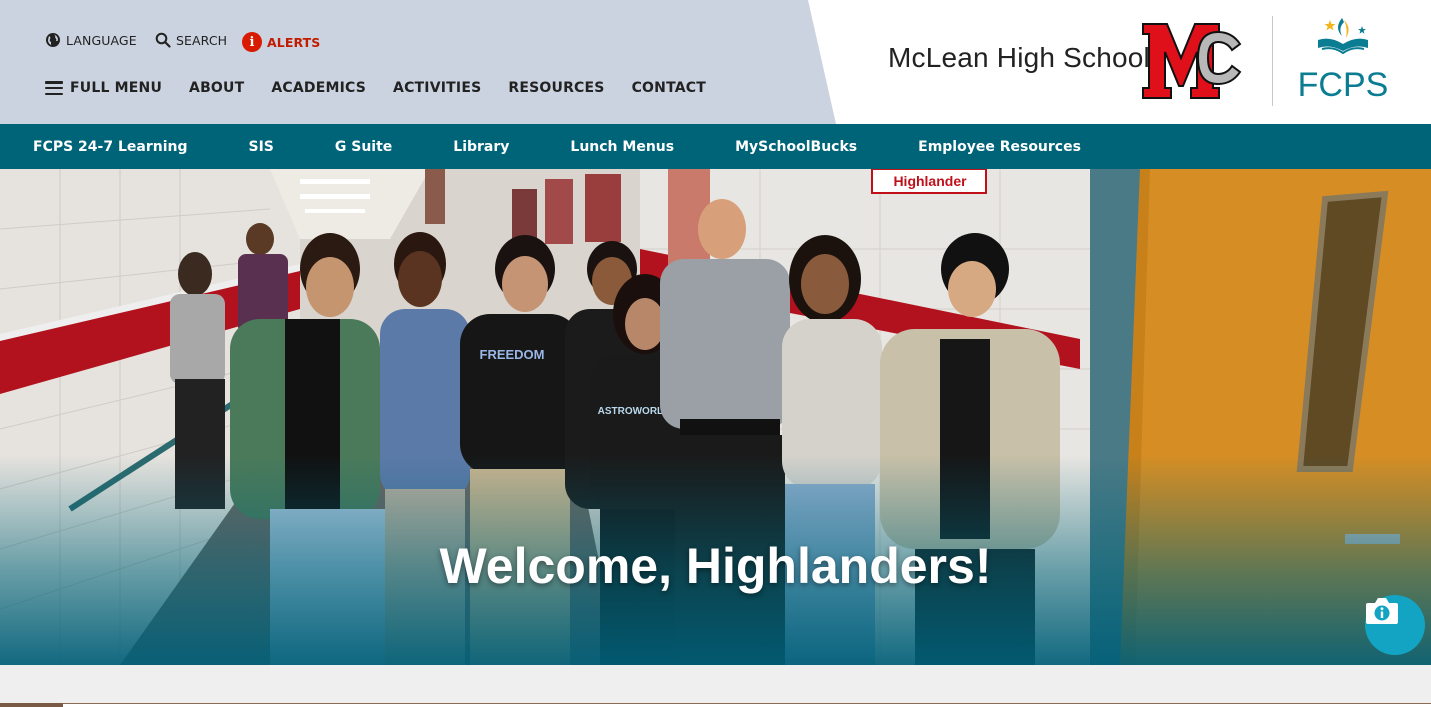 This screenshot has width=1431, height=707. Describe the element at coordinates (252, 42) in the screenshot. I see `alert-icon: i` at that location.